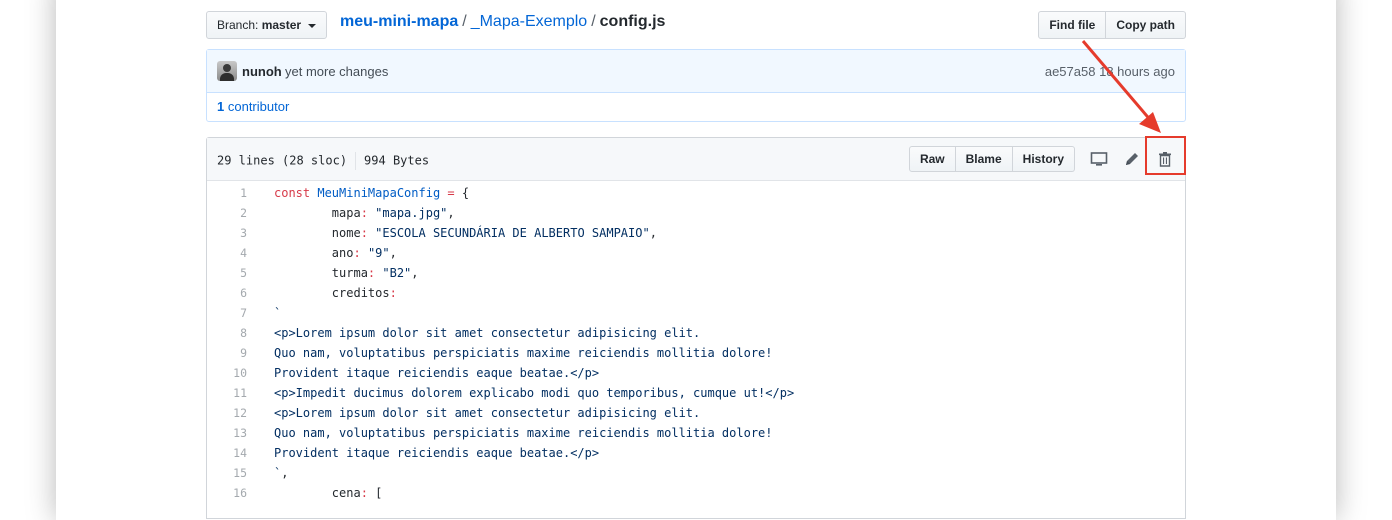 This screenshot has width=1392, height=520. Describe the element at coordinates (1165, 155) in the screenshot. I see `delete-highlight-box` at that location.